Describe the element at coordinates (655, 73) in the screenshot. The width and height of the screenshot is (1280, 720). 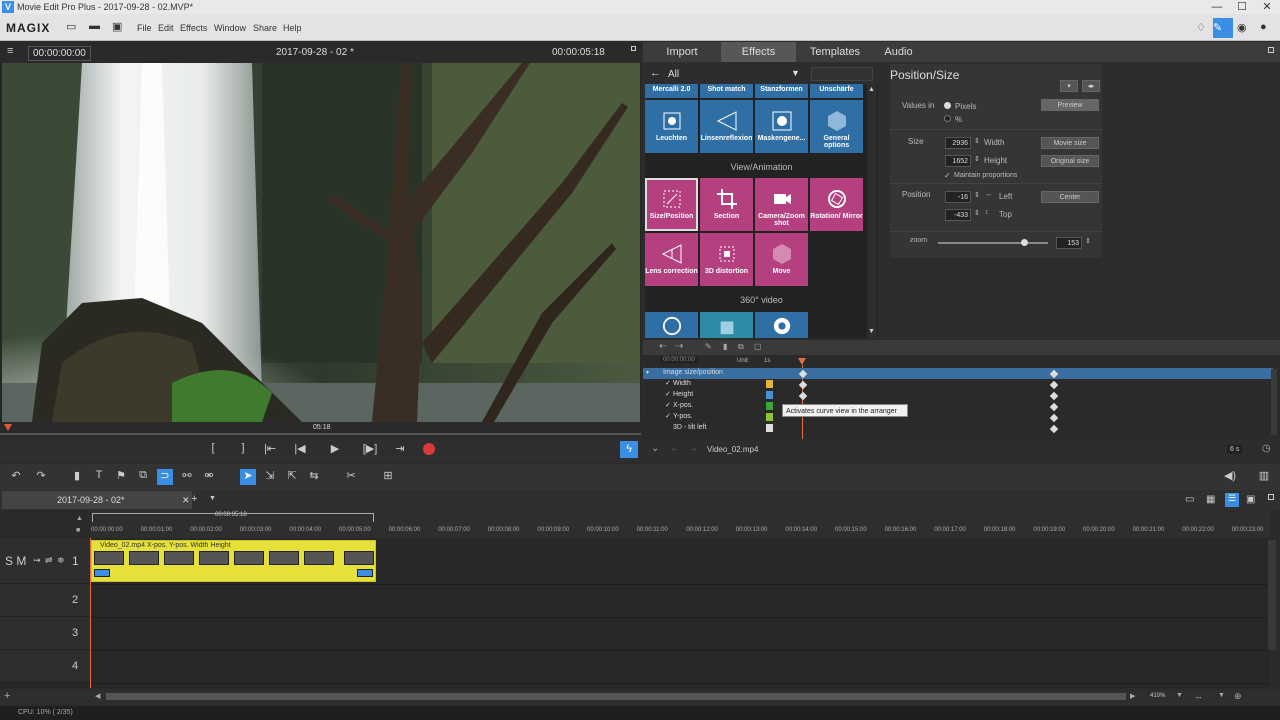
I see `back-arrow-icon: ←` at that location.